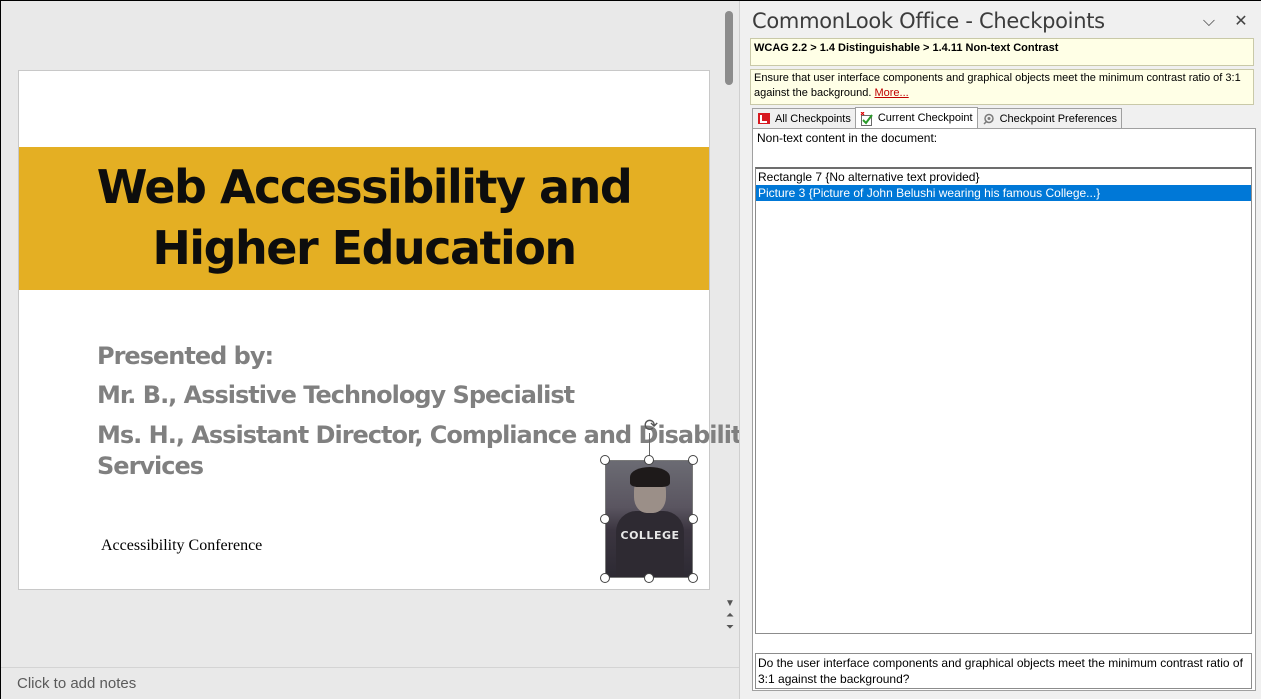  I want to click on tab-label: Current Checkpoint, so click(925, 118).